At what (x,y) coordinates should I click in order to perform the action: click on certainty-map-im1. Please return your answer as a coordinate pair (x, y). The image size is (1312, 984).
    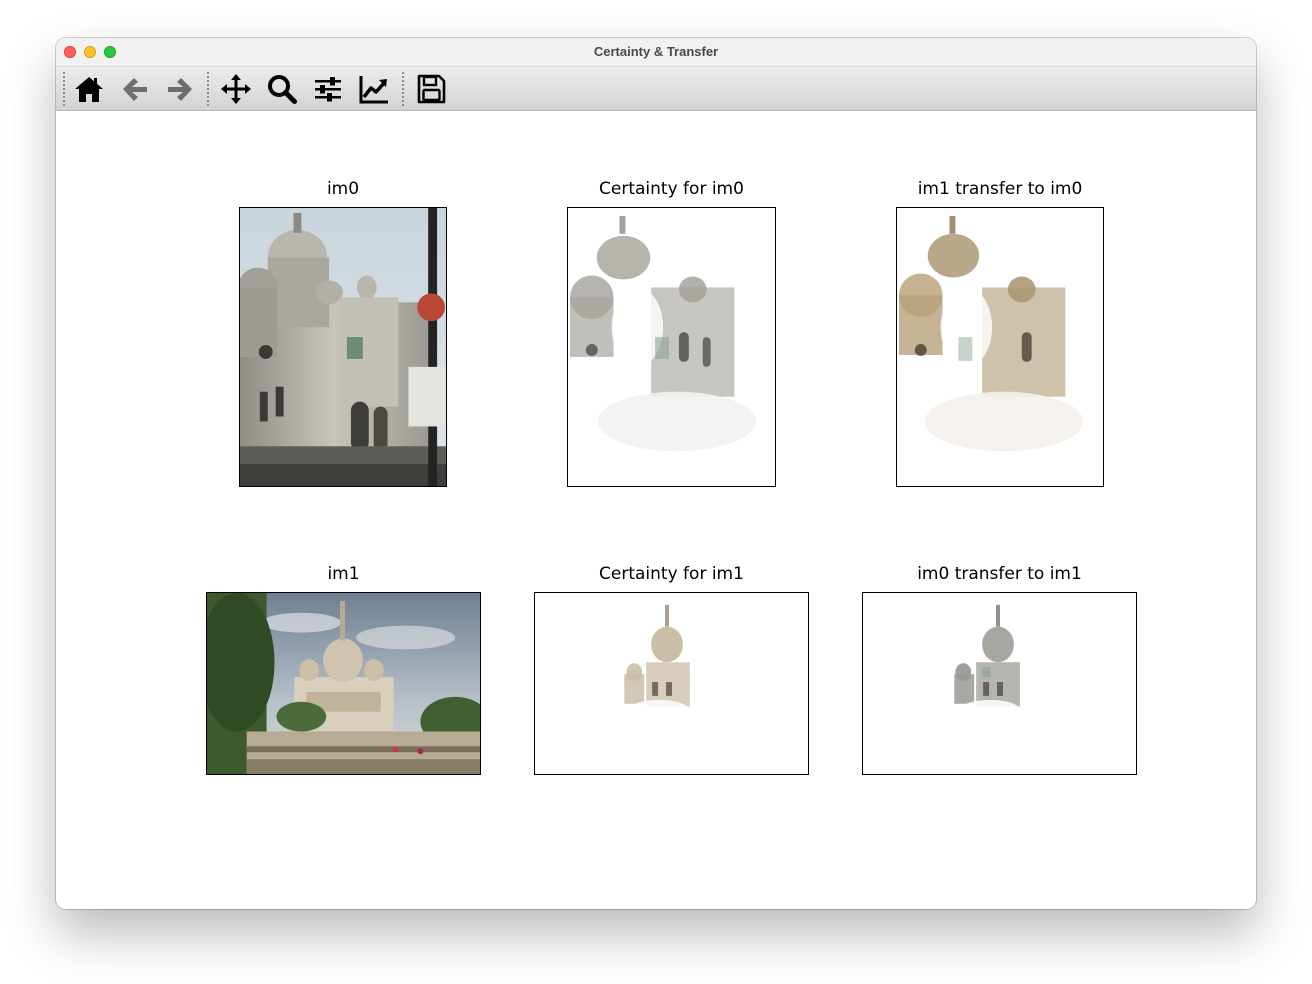
    Looking at the image, I should click on (671, 683).